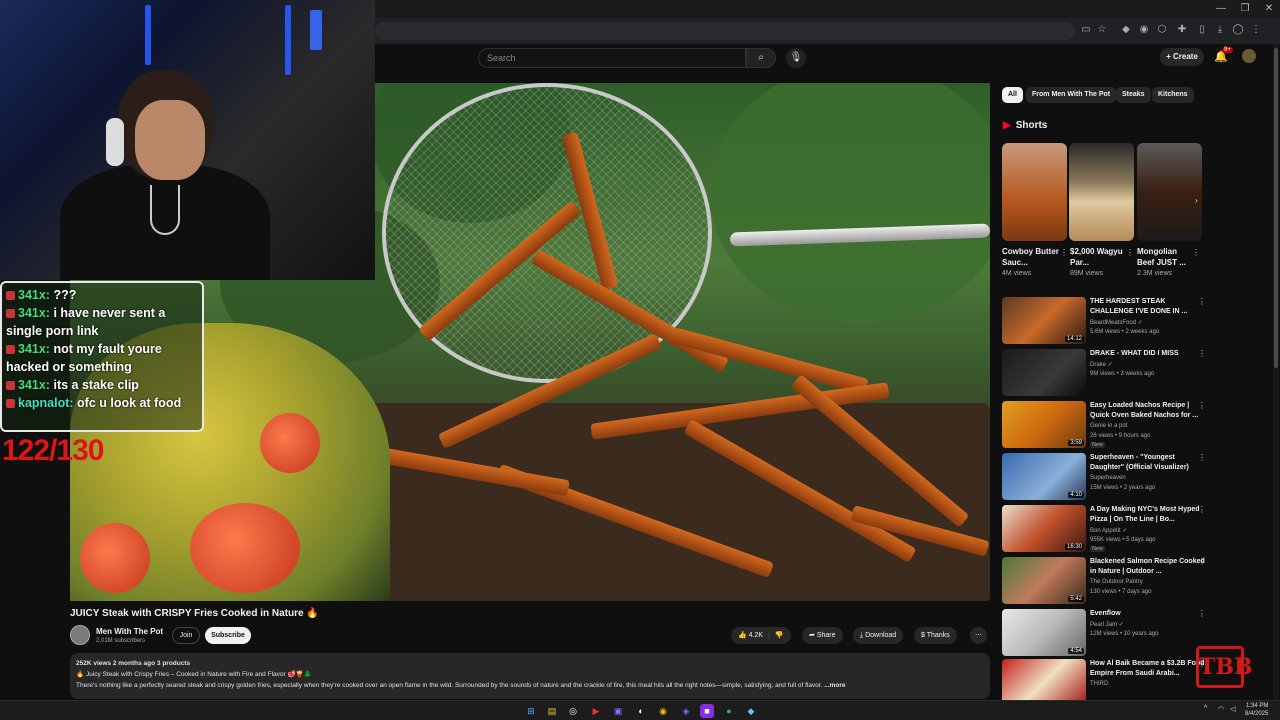 The image size is (1280, 720). I want to click on create-button: + Create, so click(1182, 57).